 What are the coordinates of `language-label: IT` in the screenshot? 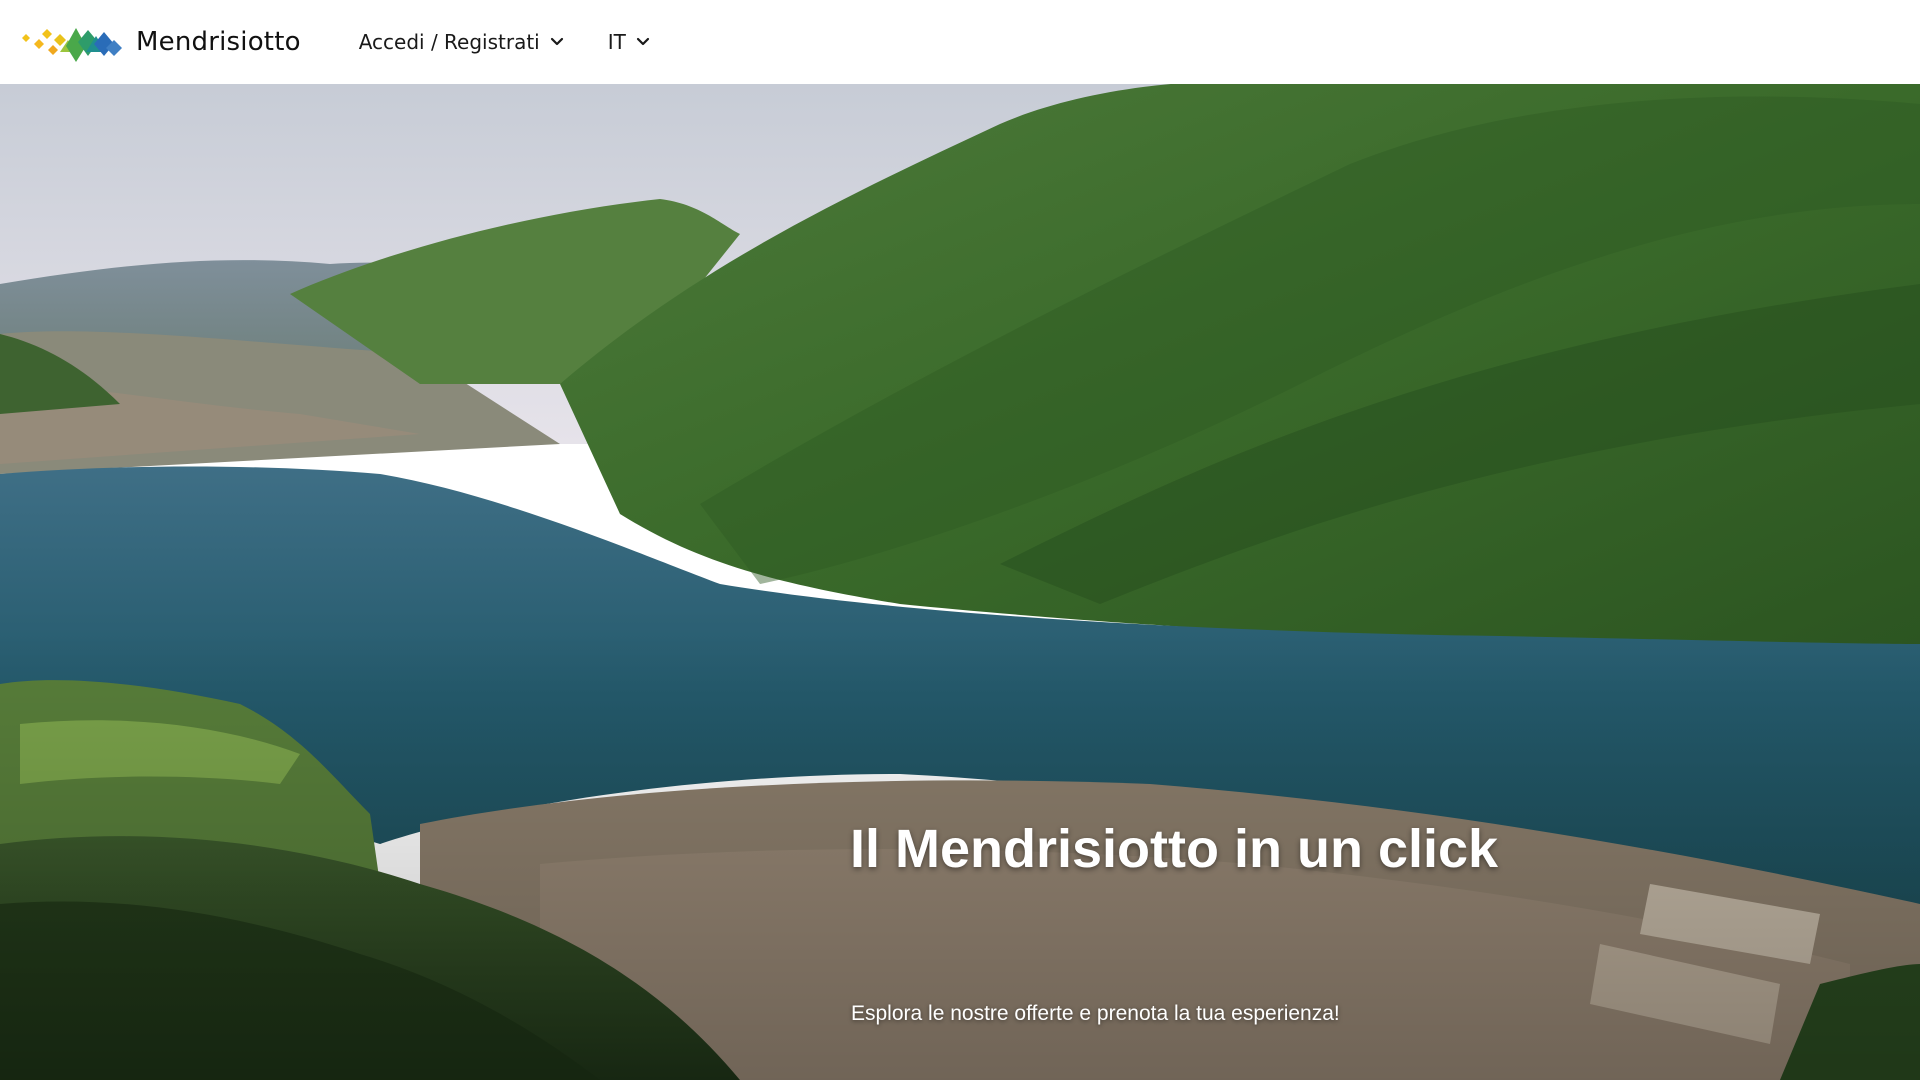 It's located at (616, 42).